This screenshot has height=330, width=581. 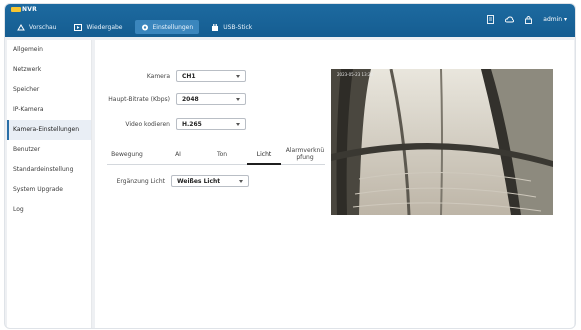 I want to click on codec-value: H.265, so click(x=192, y=124).